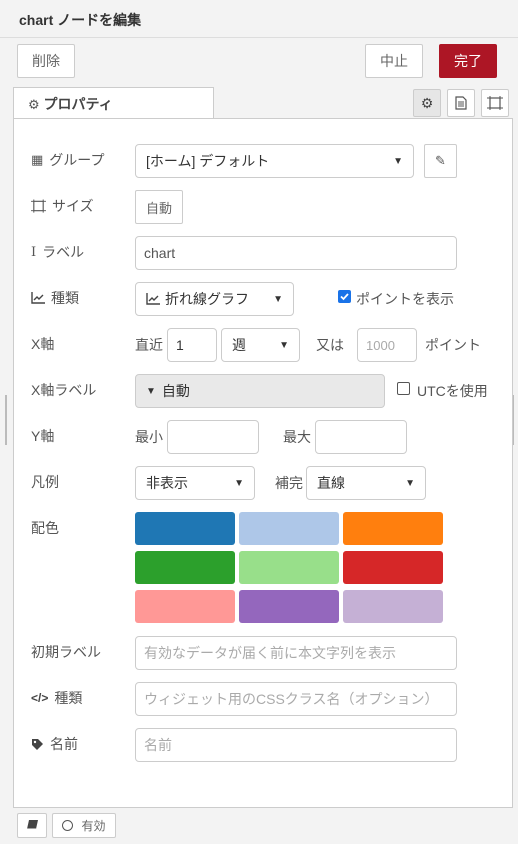 This screenshot has width=518, height=844. I want to click on name-label: 名前, so click(54, 744).